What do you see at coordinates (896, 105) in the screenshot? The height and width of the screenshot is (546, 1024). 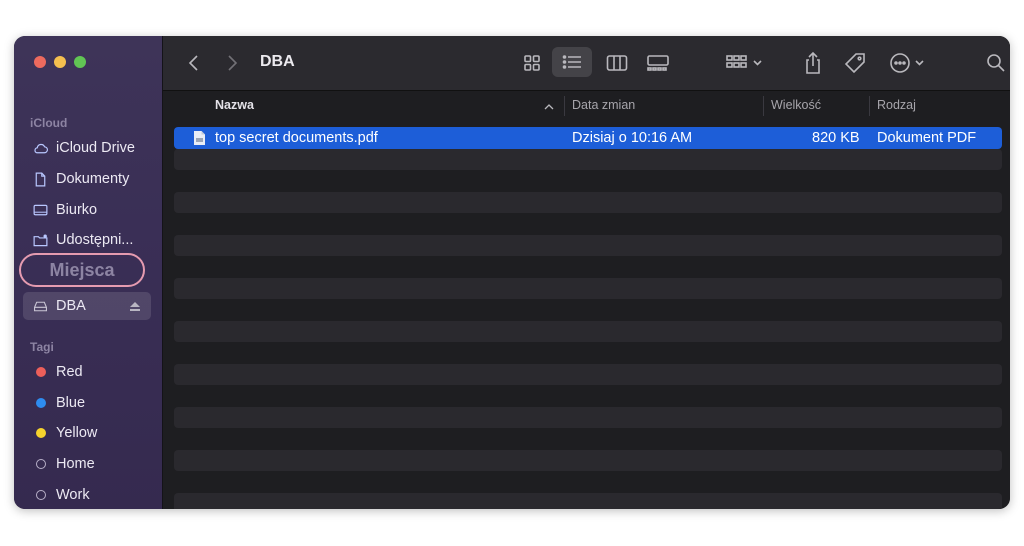 I see `column-kind: Rodzaj` at bounding box center [896, 105].